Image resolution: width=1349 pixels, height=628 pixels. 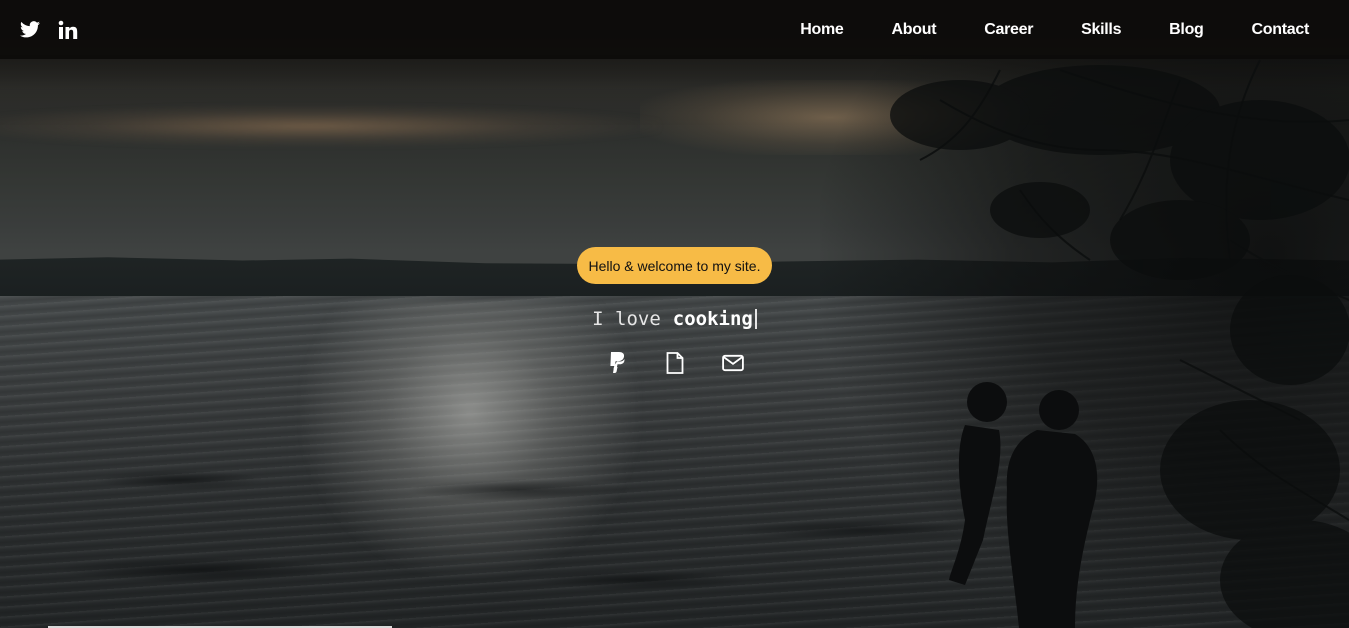 What do you see at coordinates (1280, 30) in the screenshot?
I see `nav-contact: Contact` at bounding box center [1280, 30].